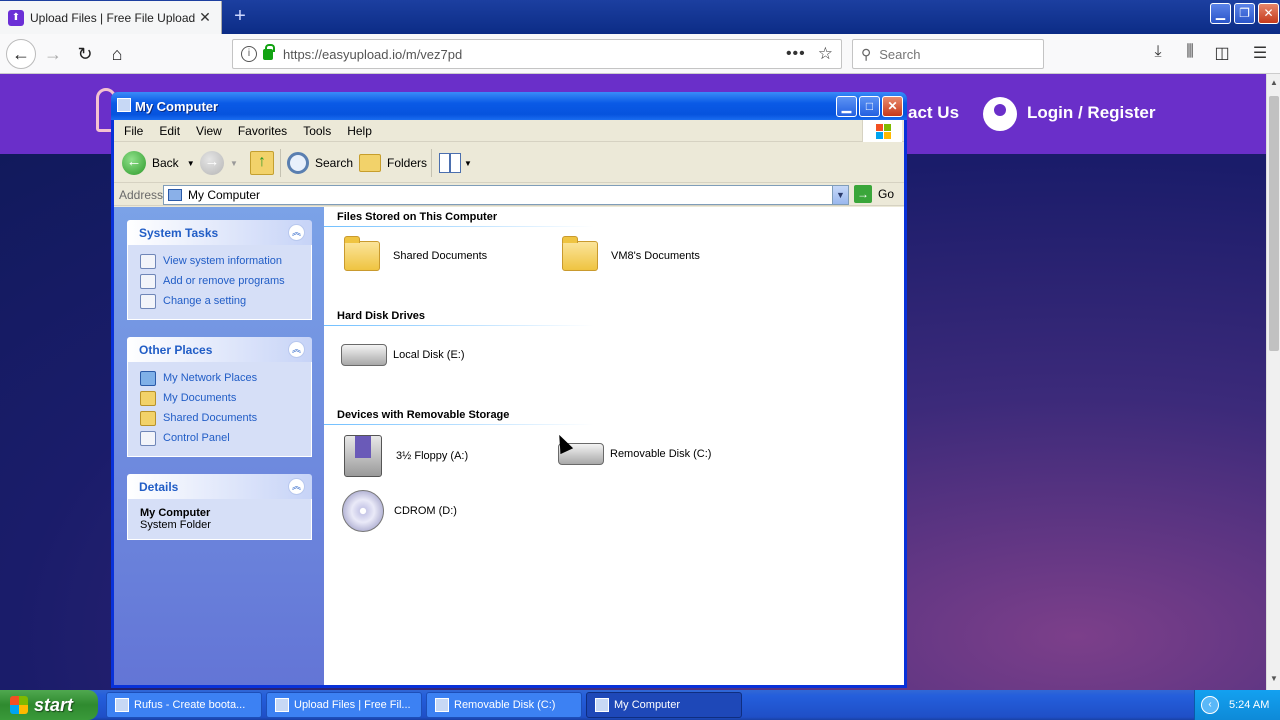  Describe the element at coordinates (1244, 13) in the screenshot. I see `browser-restore-button: ❐` at that location.